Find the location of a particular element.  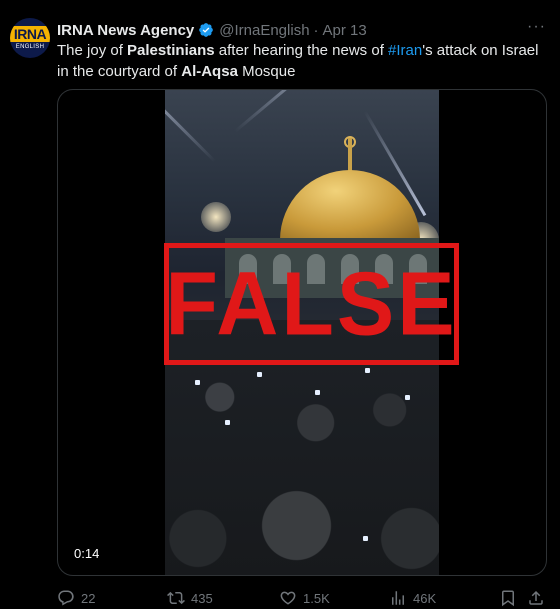

false-stamp-text: FALSE is located at coordinates (311, 304).